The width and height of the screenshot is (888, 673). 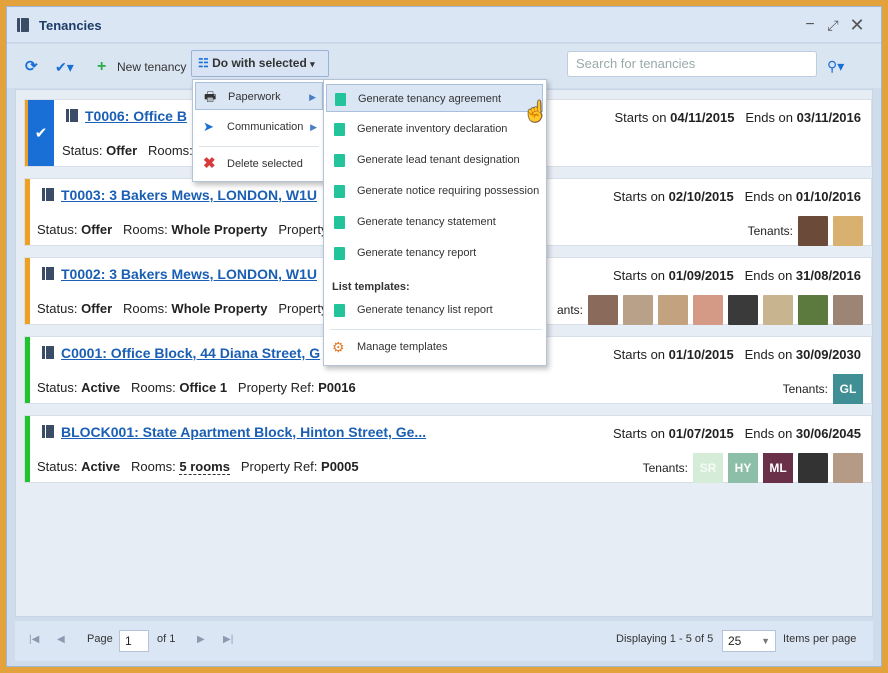 What do you see at coordinates (749, 641) in the screenshot?
I see `per-page-select: 25 ▼` at bounding box center [749, 641].